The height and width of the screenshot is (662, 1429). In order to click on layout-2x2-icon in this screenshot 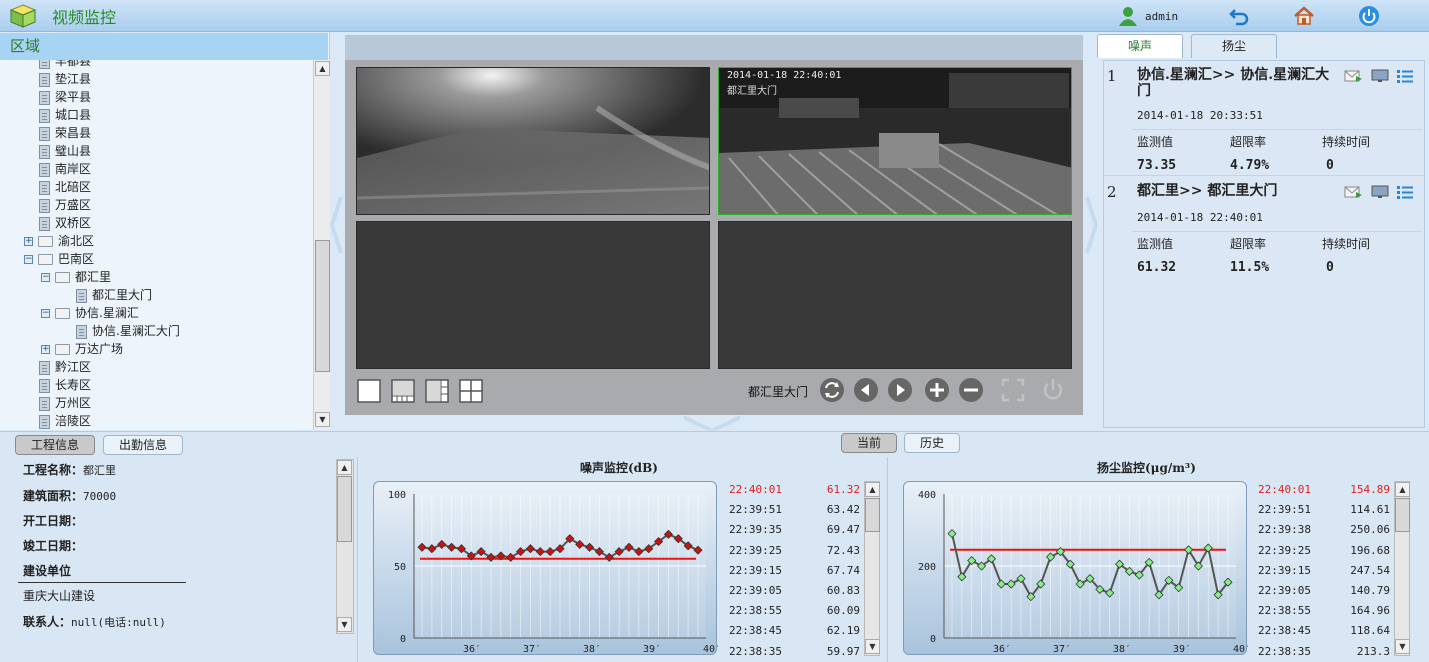, I will do `click(471, 391)`.